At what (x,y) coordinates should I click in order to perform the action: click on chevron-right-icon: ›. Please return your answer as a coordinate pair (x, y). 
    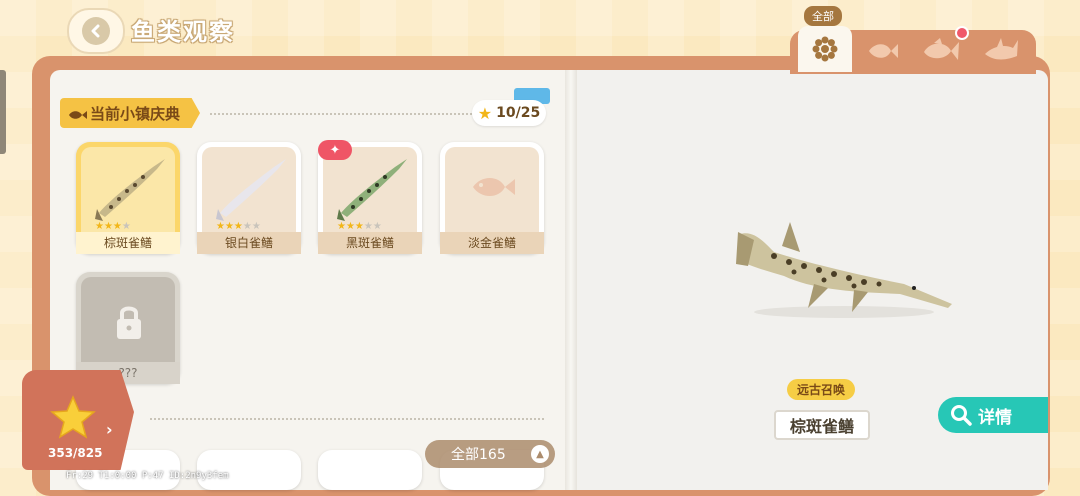
    Looking at the image, I should click on (109, 429).